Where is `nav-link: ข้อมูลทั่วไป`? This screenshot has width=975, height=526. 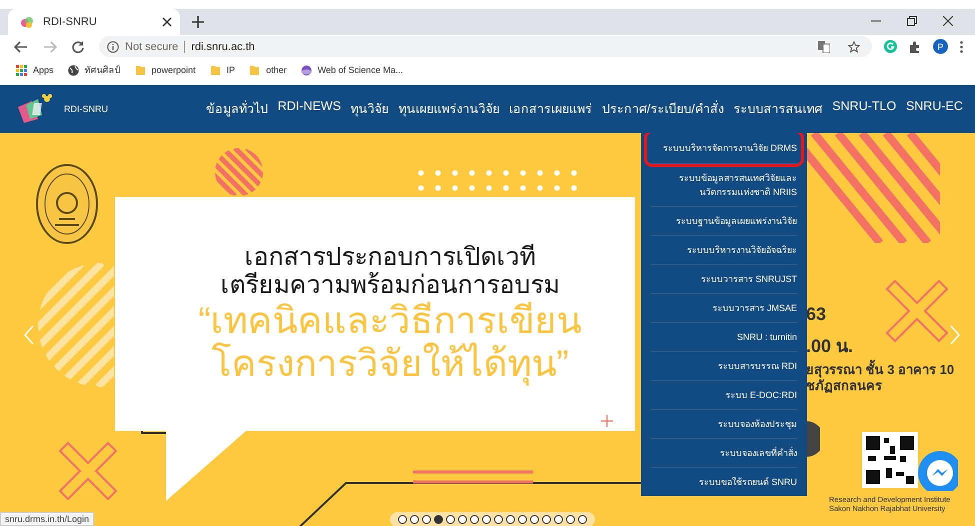 nav-link: ข้อมูลทั่วไป is located at coordinates (237, 109).